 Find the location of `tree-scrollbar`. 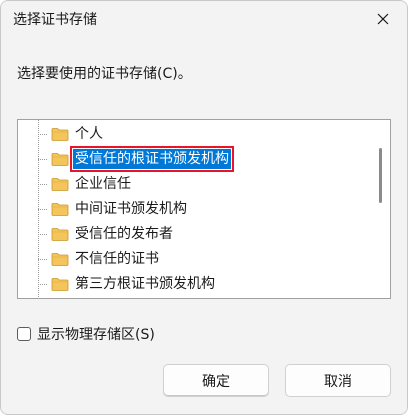

tree-scrollbar is located at coordinates (381, 209).